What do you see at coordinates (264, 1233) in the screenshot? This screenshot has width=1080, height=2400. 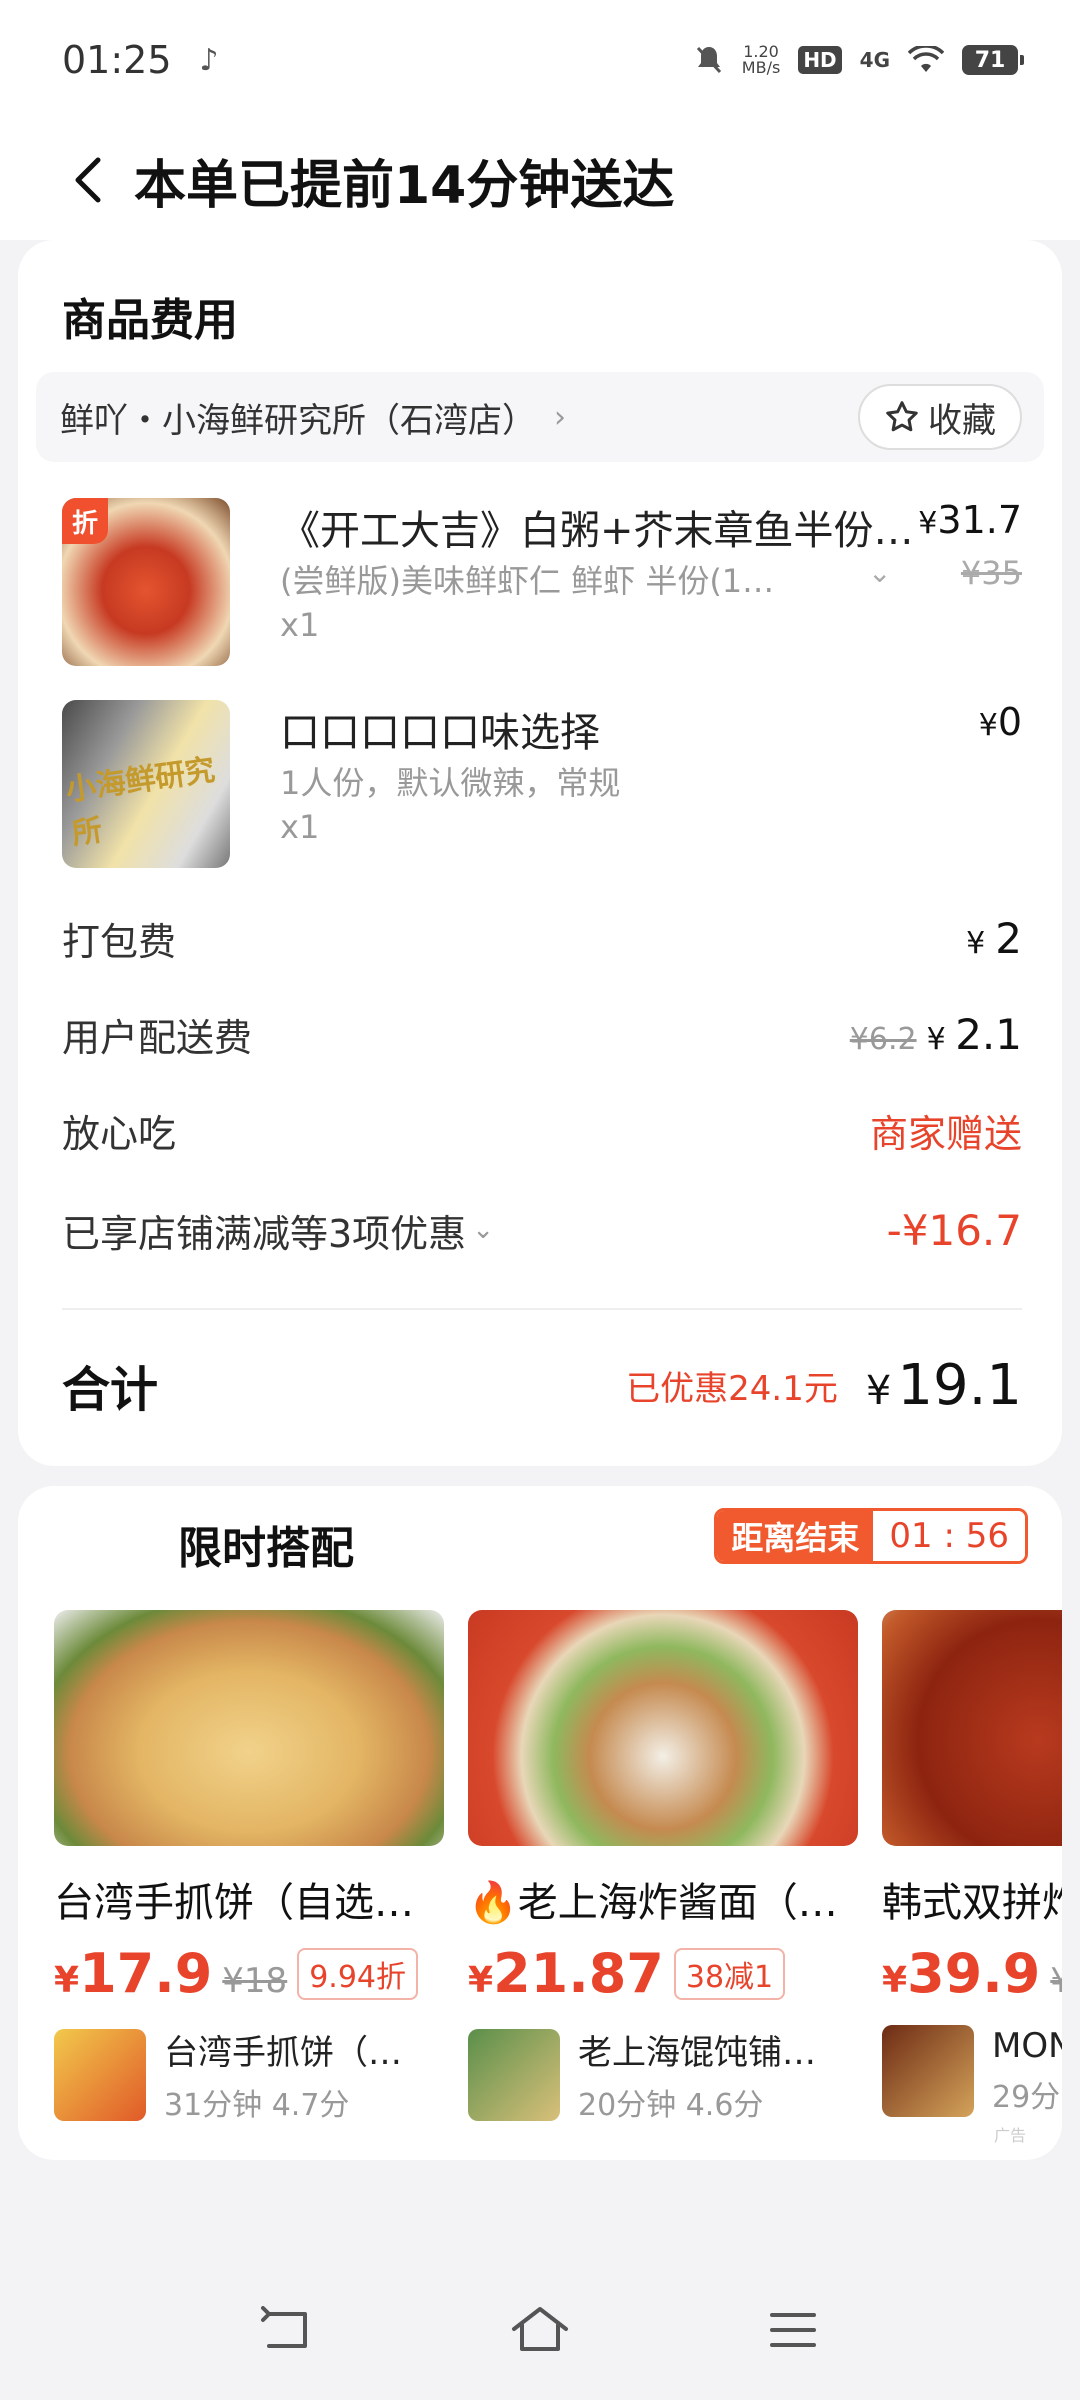 I see `fee-label: 已享店铺满减等3项优惠` at bounding box center [264, 1233].